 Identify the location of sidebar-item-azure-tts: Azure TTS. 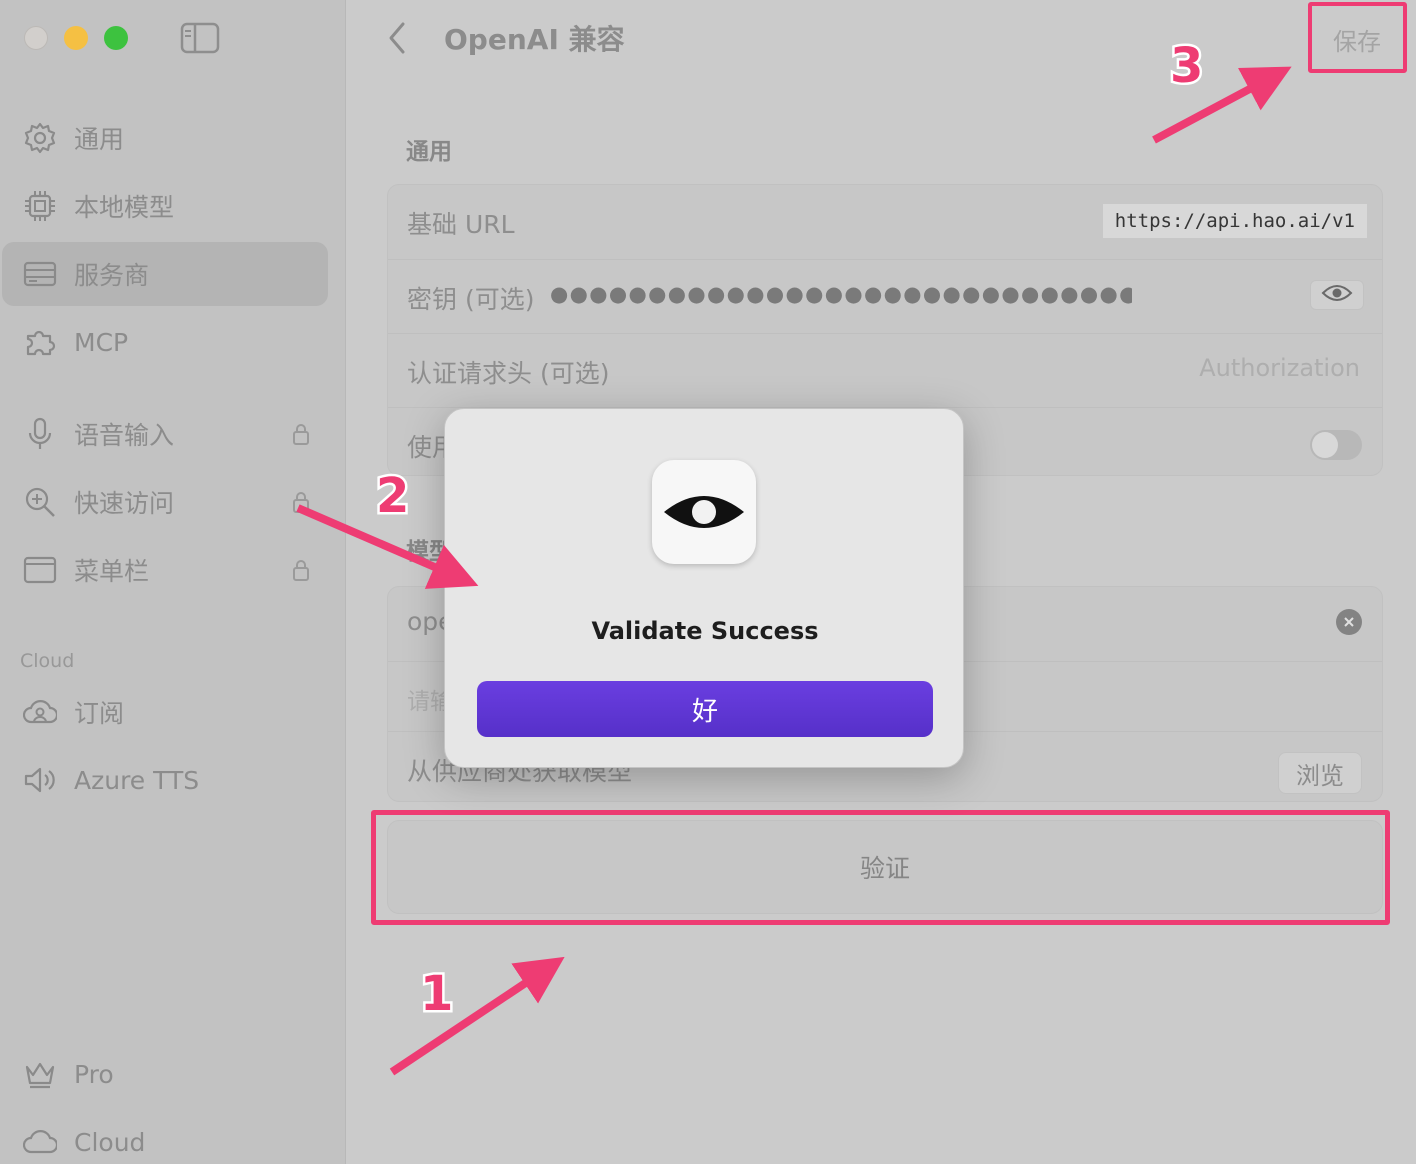
(165, 780).